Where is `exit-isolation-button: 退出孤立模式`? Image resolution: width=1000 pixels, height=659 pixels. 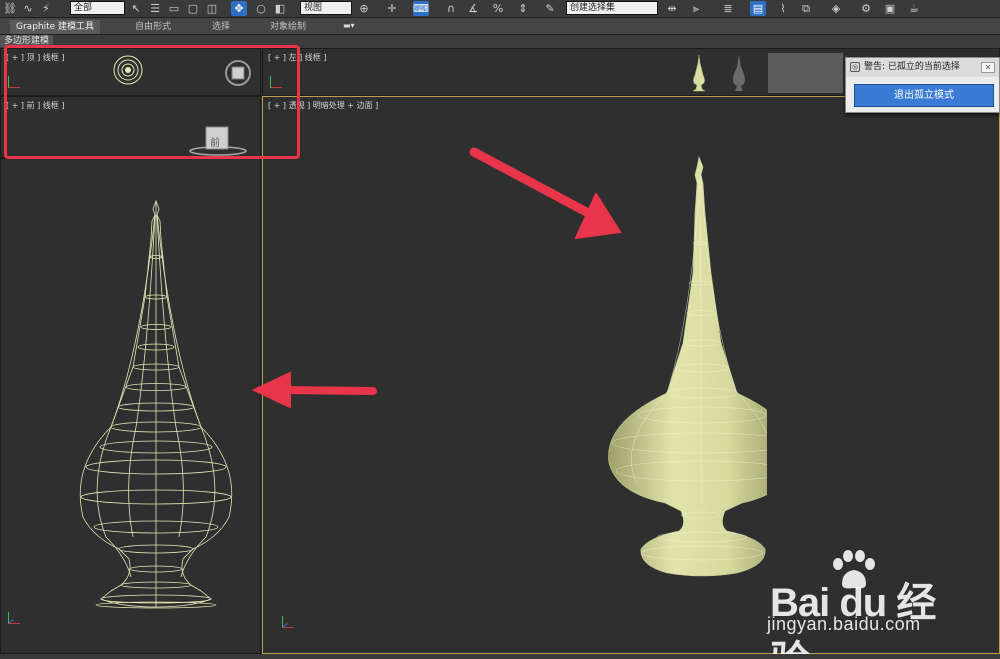 exit-isolation-button: 退出孤立模式 is located at coordinates (924, 95).